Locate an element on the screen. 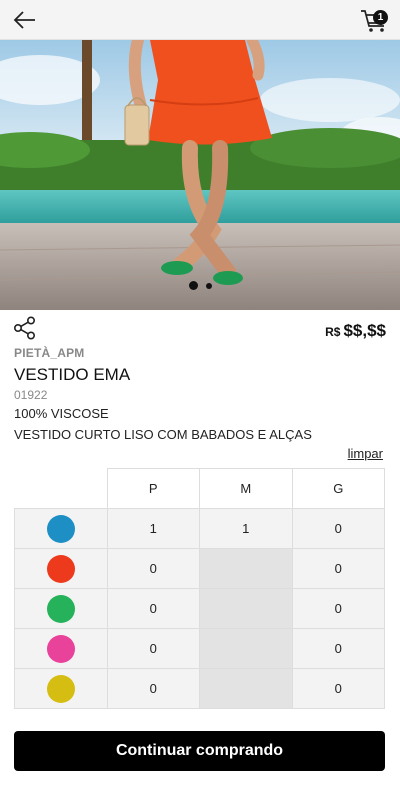 This screenshot has width=400, height=800. share-button is located at coordinates (25, 328).